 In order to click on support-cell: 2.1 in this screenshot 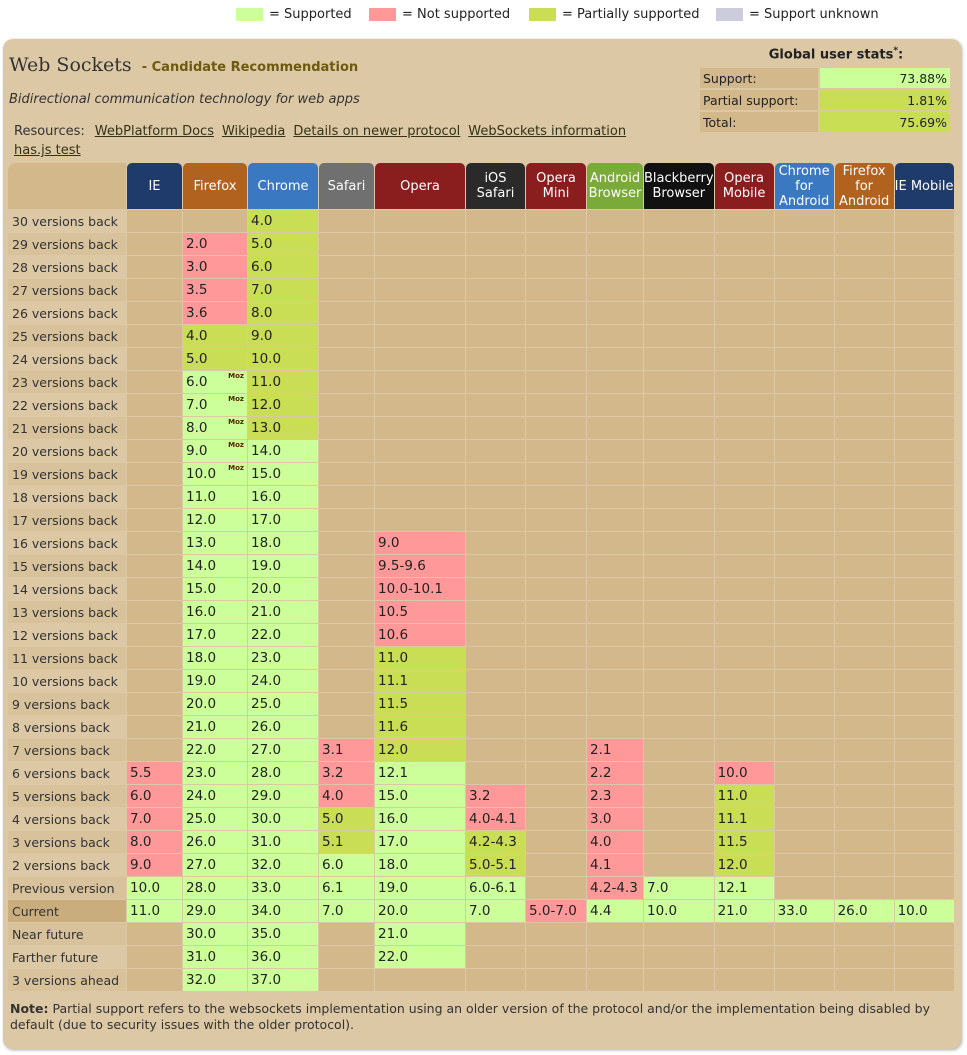, I will do `click(615, 750)`.